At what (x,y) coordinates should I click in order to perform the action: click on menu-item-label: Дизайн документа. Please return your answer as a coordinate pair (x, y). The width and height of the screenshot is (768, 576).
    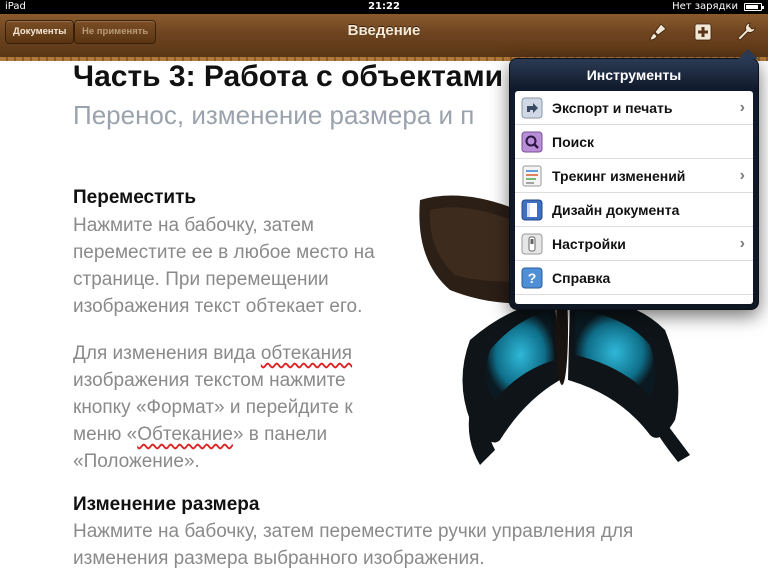
    Looking at the image, I should click on (616, 209).